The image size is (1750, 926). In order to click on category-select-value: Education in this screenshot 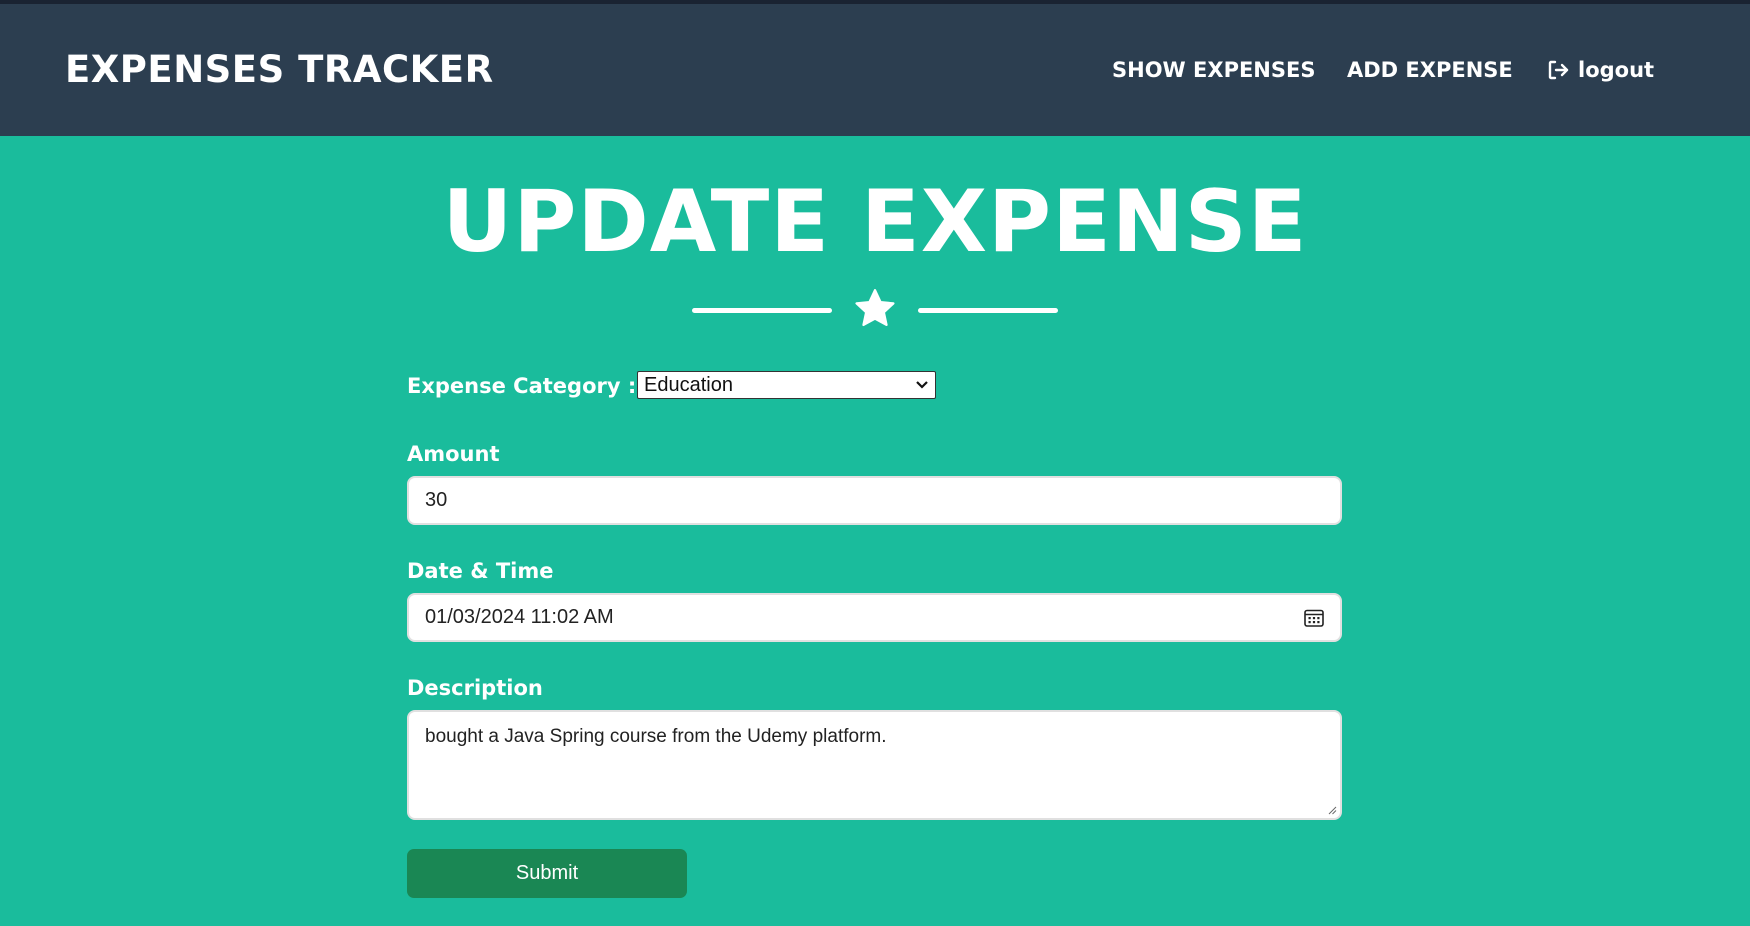, I will do `click(688, 385)`.